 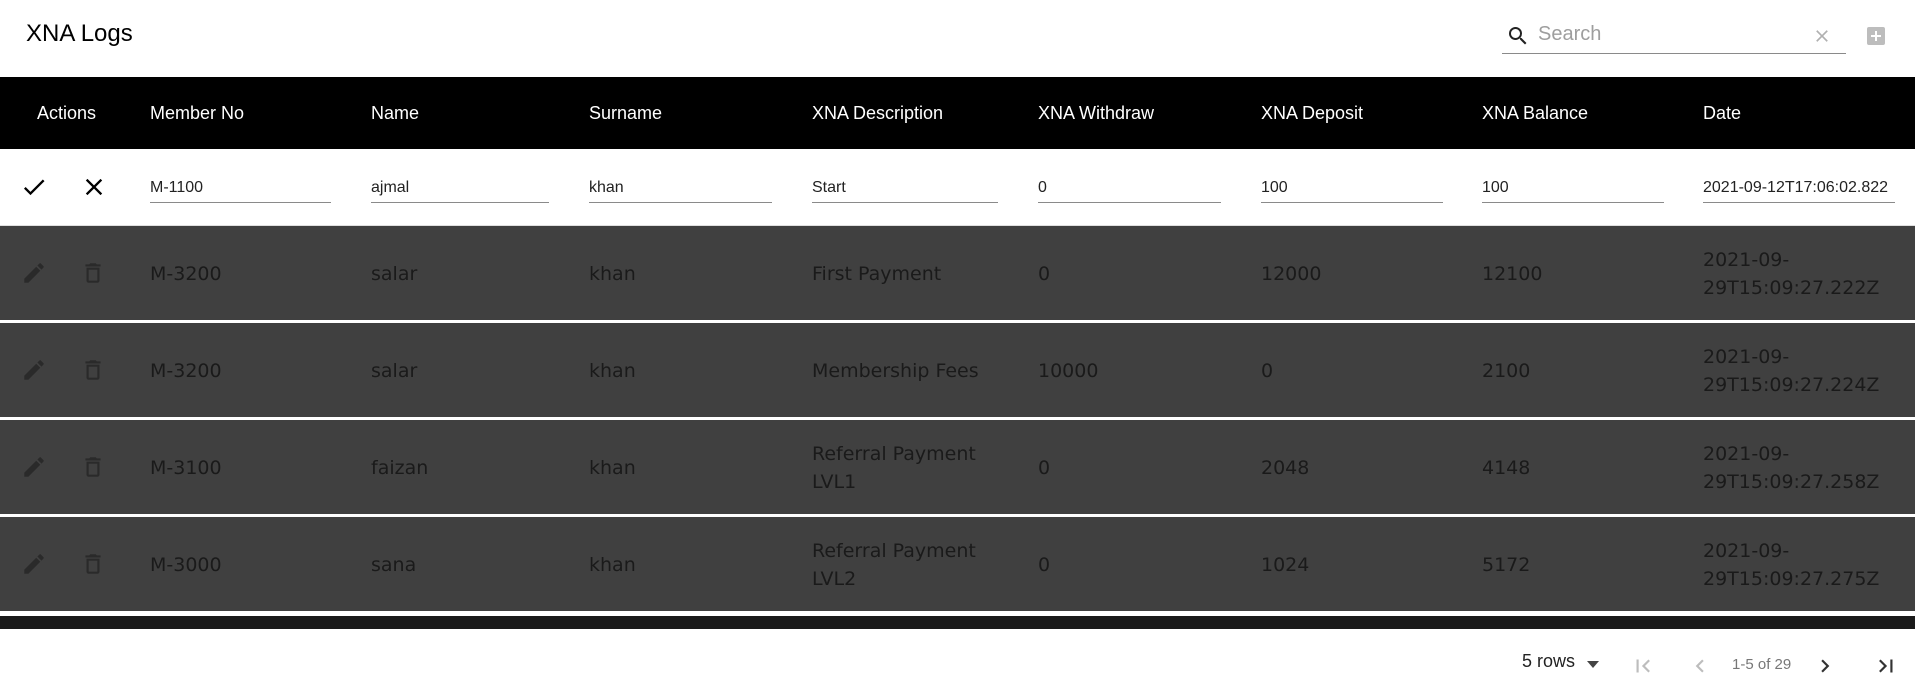 I want to click on page-title: XNA Logs, so click(x=79, y=33).